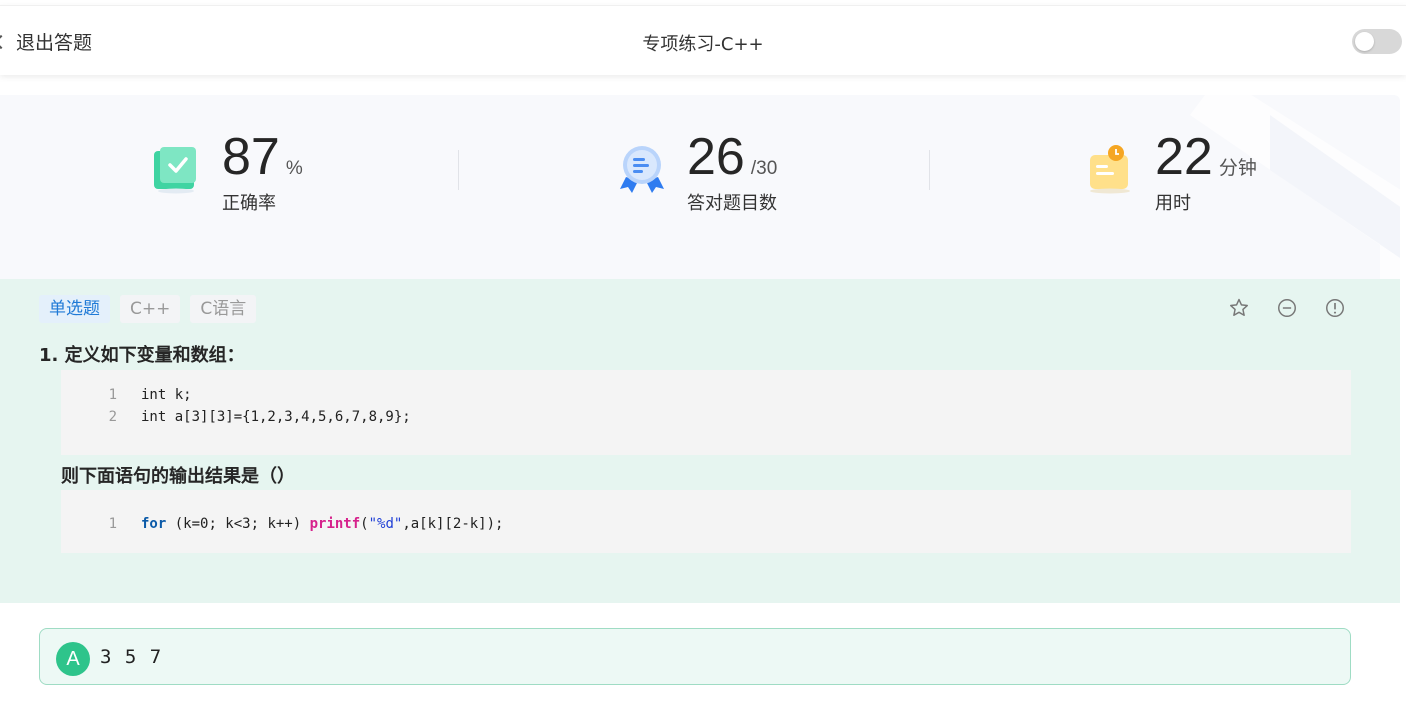 The image size is (1406, 711). What do you see at coordinates (74, 309) in the screenshot?
I see `tag-question-type: 单选题` at bounding box center [74, 309].